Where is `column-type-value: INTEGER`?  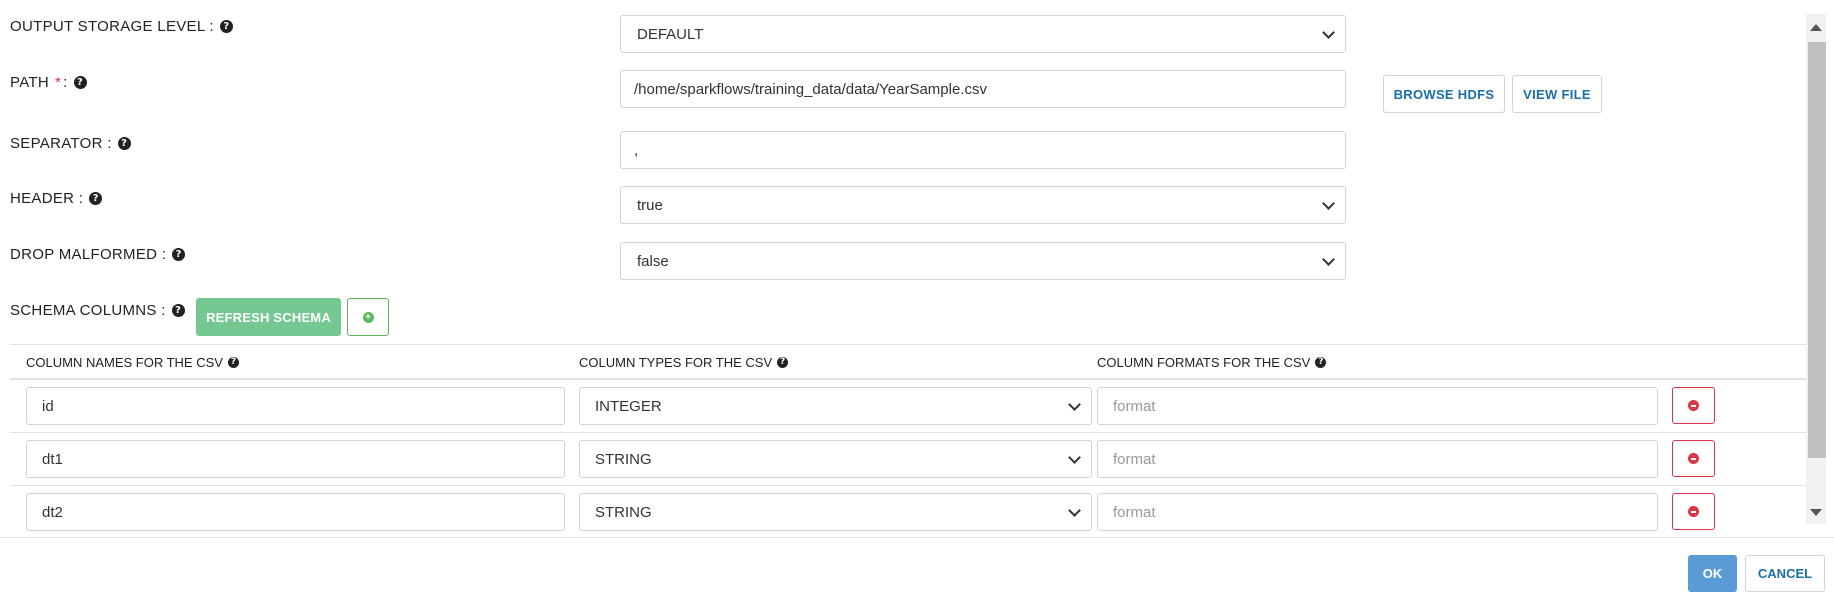 column-type-value: INTEGER is located at coordinates (628, 406).